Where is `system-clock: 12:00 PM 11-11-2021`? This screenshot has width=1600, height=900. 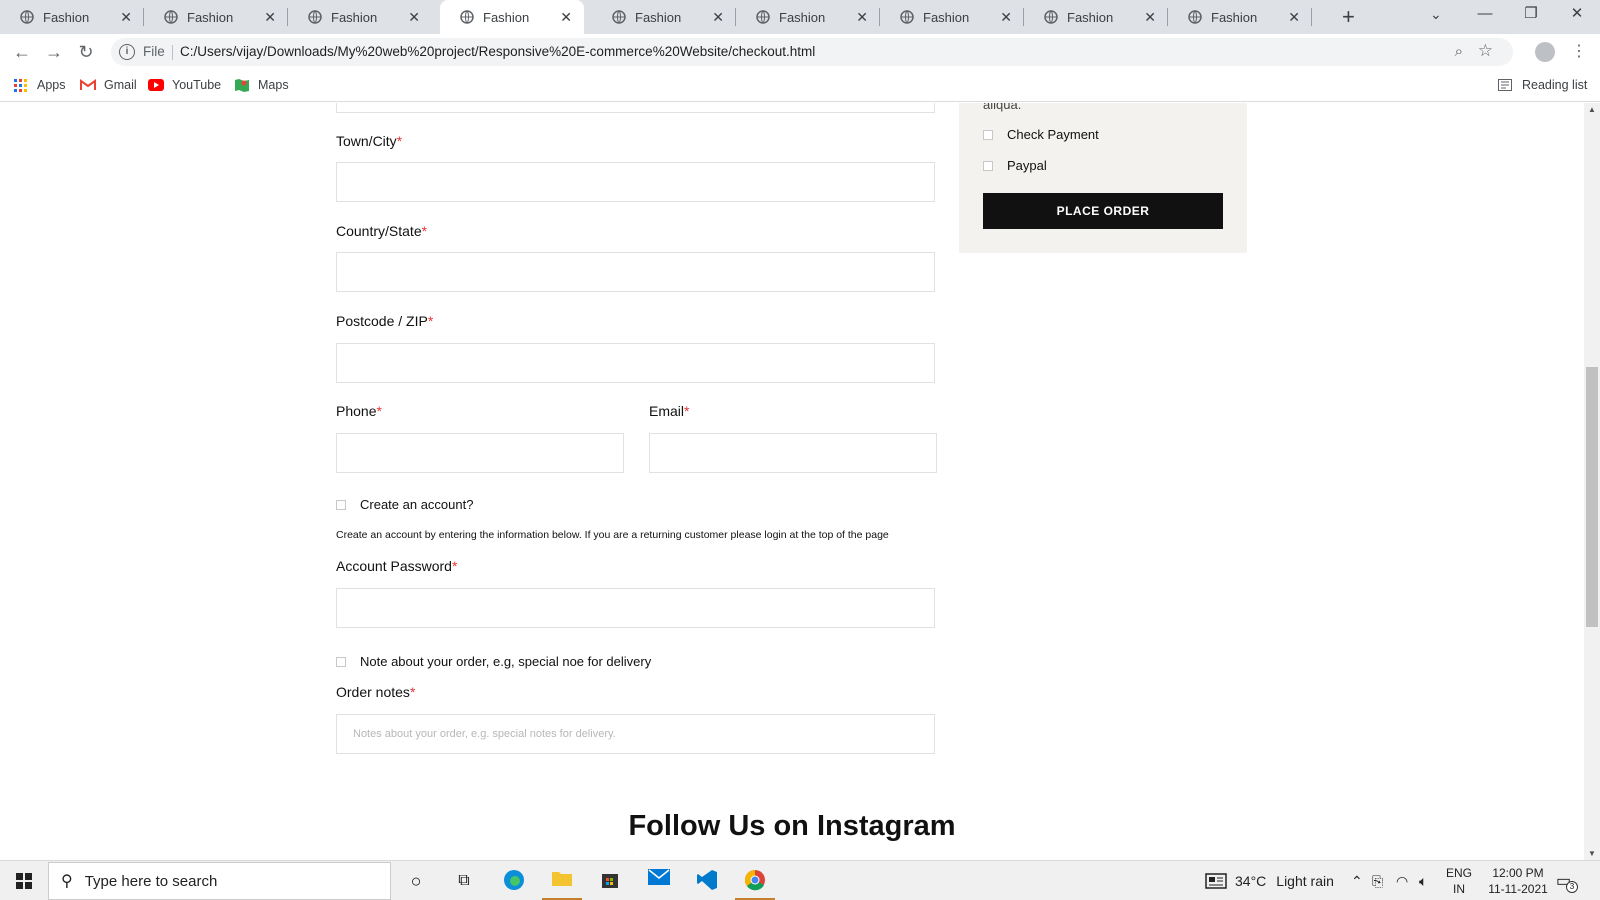
system-clock: 12:00 PM 11-11-2021 is located at coordinates (1518, 881).